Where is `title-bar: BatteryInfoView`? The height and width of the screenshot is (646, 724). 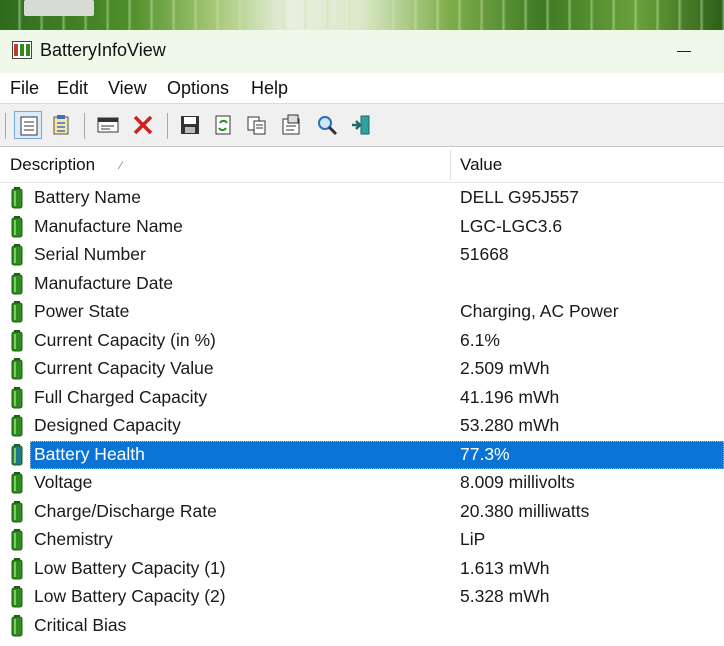
title-bar: BatteryInfoView is located at coordinates (362, 51).